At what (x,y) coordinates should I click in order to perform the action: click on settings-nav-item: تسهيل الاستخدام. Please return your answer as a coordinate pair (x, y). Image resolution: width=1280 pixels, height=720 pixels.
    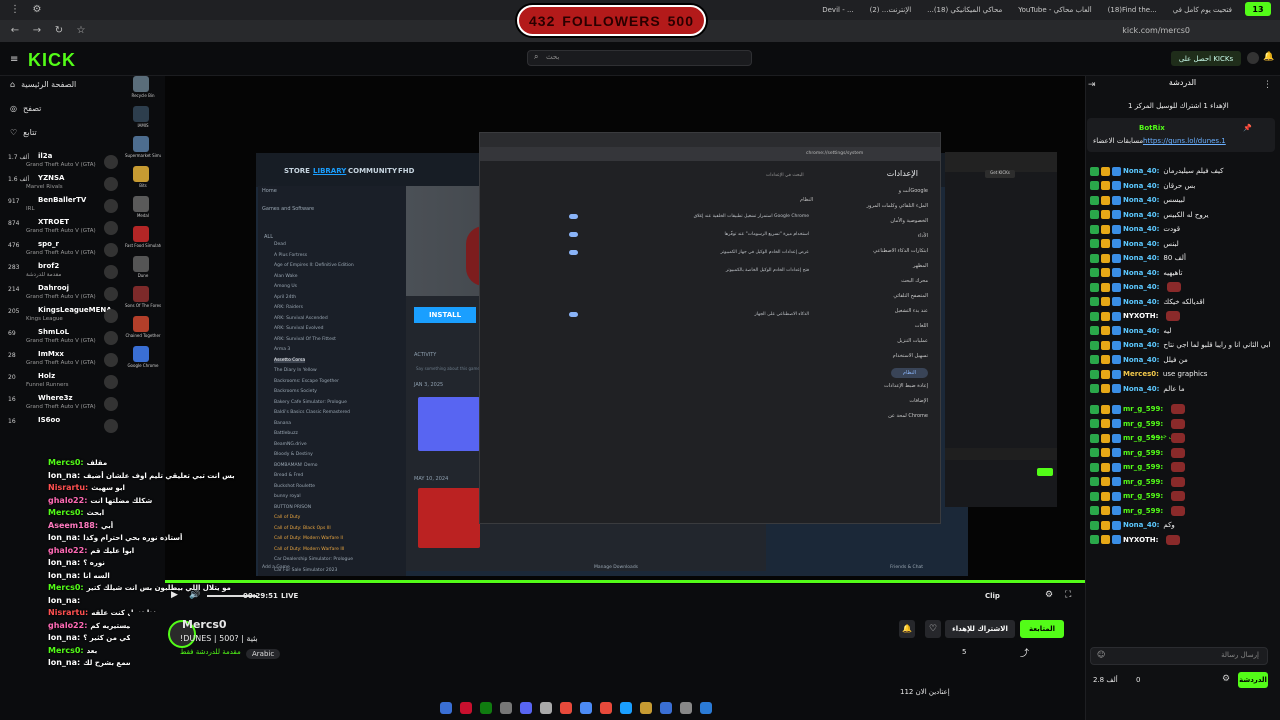
    Looking at the image, I should click on (910, 356).